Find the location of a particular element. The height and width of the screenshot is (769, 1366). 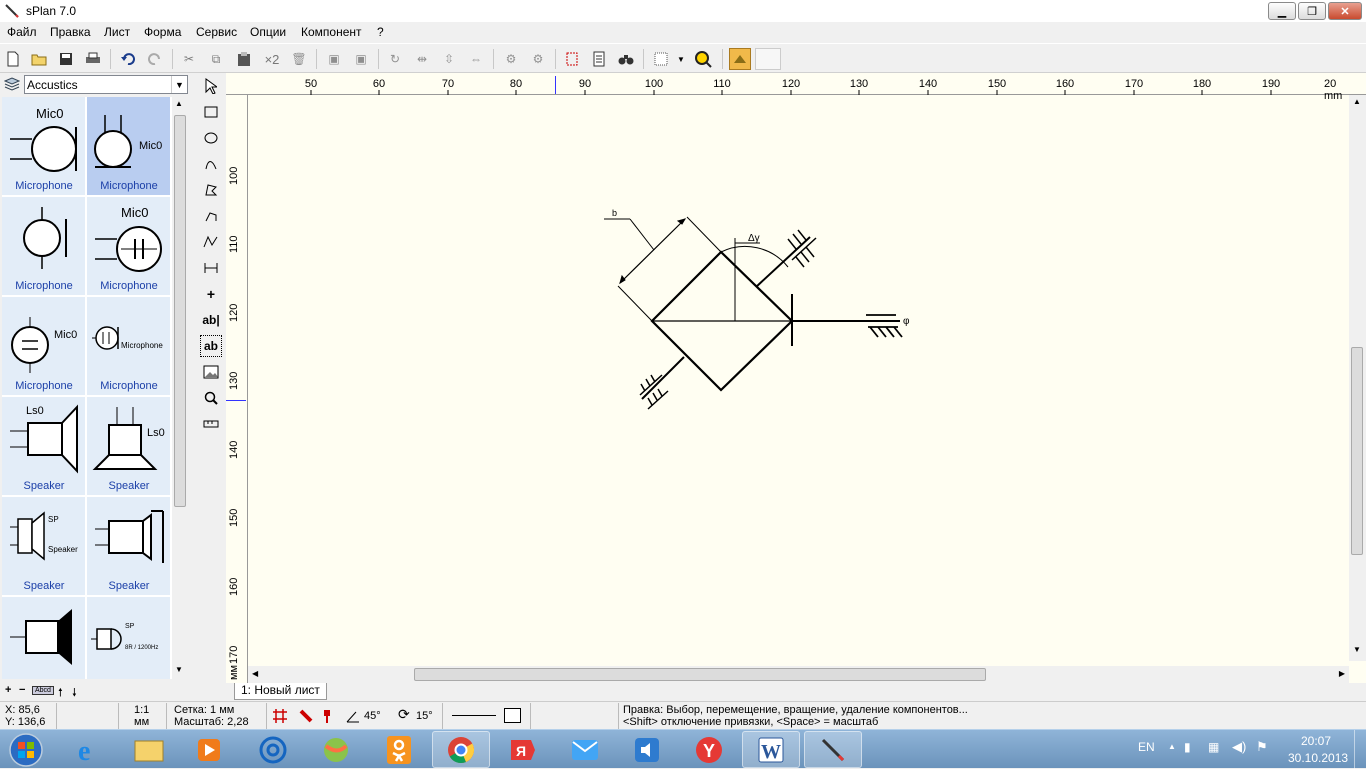

open-folder-icon is located at coordinates (39, 59).